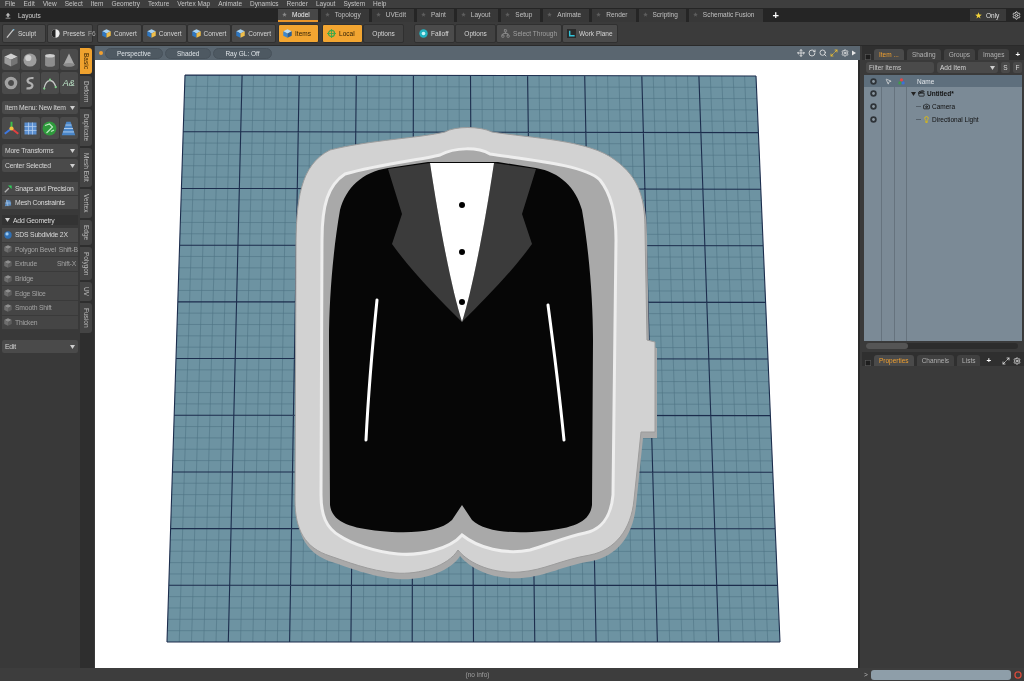 This screenshot has width=1024, height=681. I want to click on camera-icon, so click(926, 106).